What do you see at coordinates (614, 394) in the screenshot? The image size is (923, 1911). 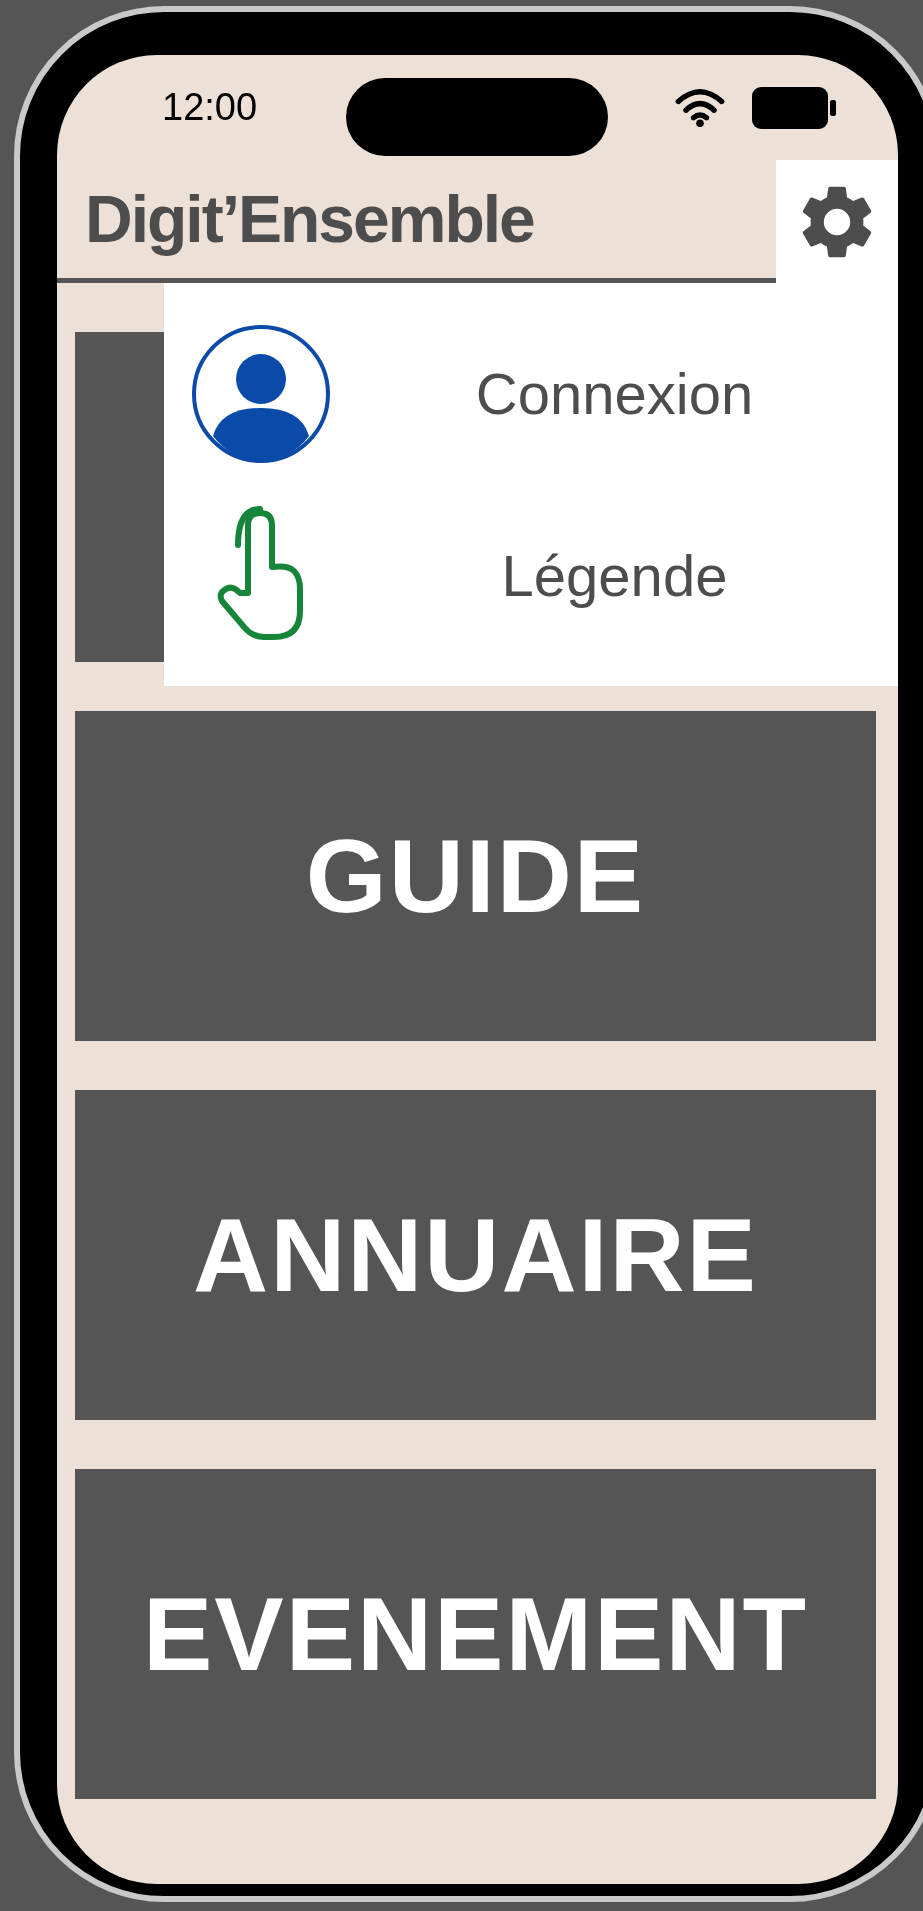 I see `login-link: Connexion` at bounding box center [614, 394].